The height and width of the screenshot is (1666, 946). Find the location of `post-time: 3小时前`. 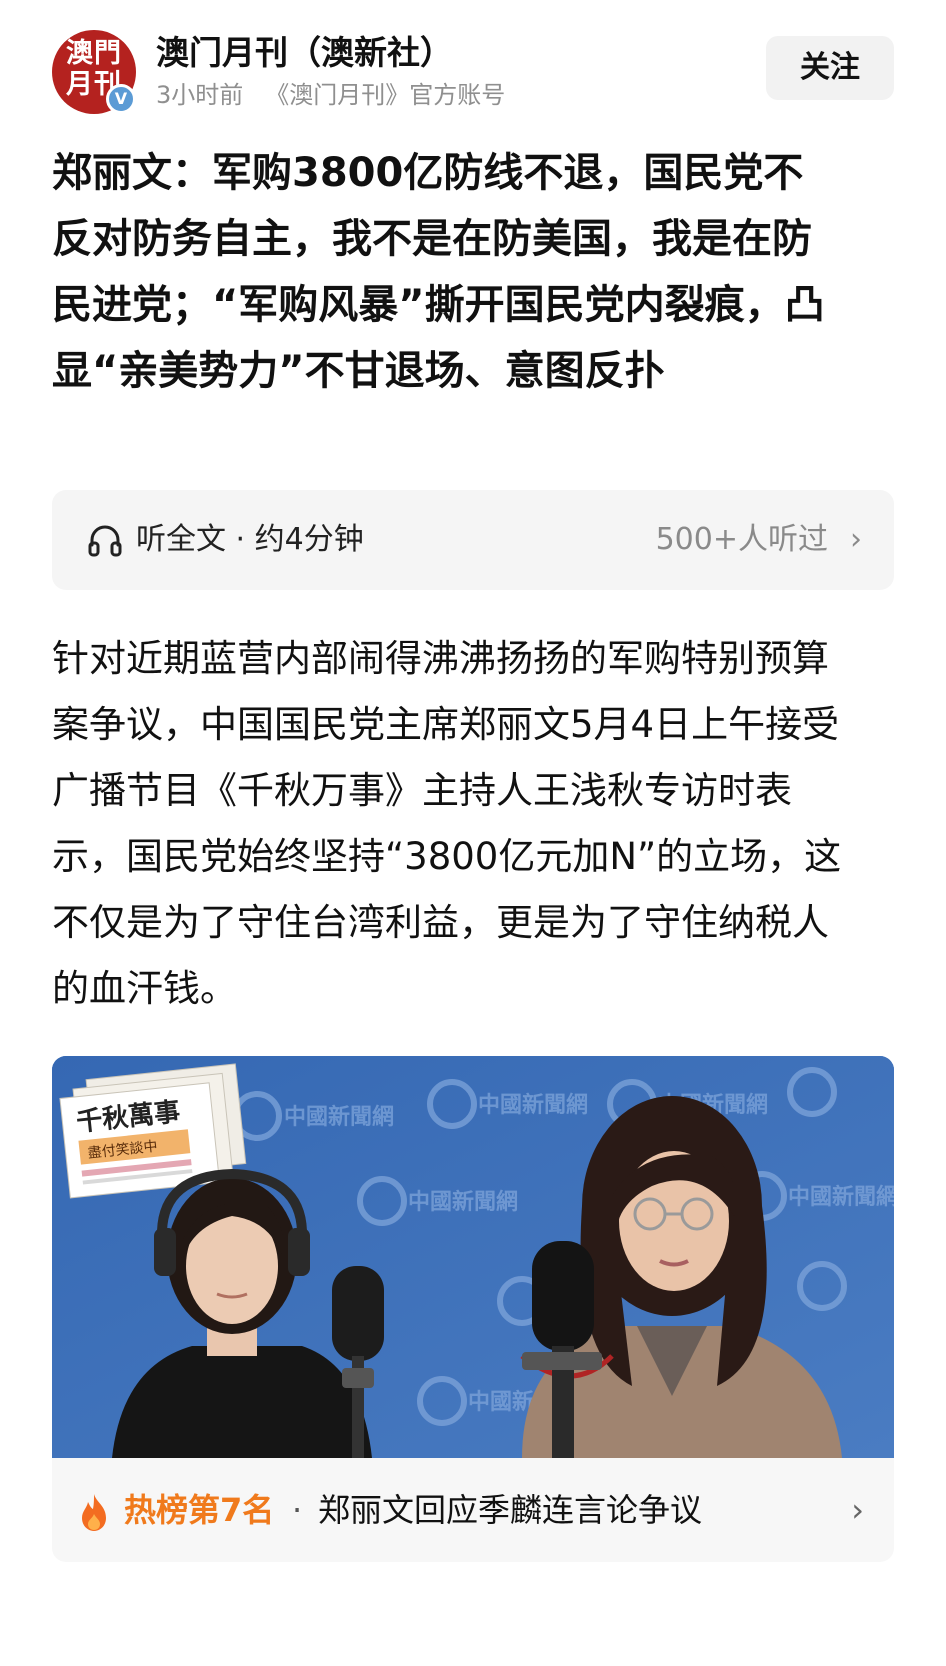

post-time: 3小时前 is located at coordinates (200, 95).